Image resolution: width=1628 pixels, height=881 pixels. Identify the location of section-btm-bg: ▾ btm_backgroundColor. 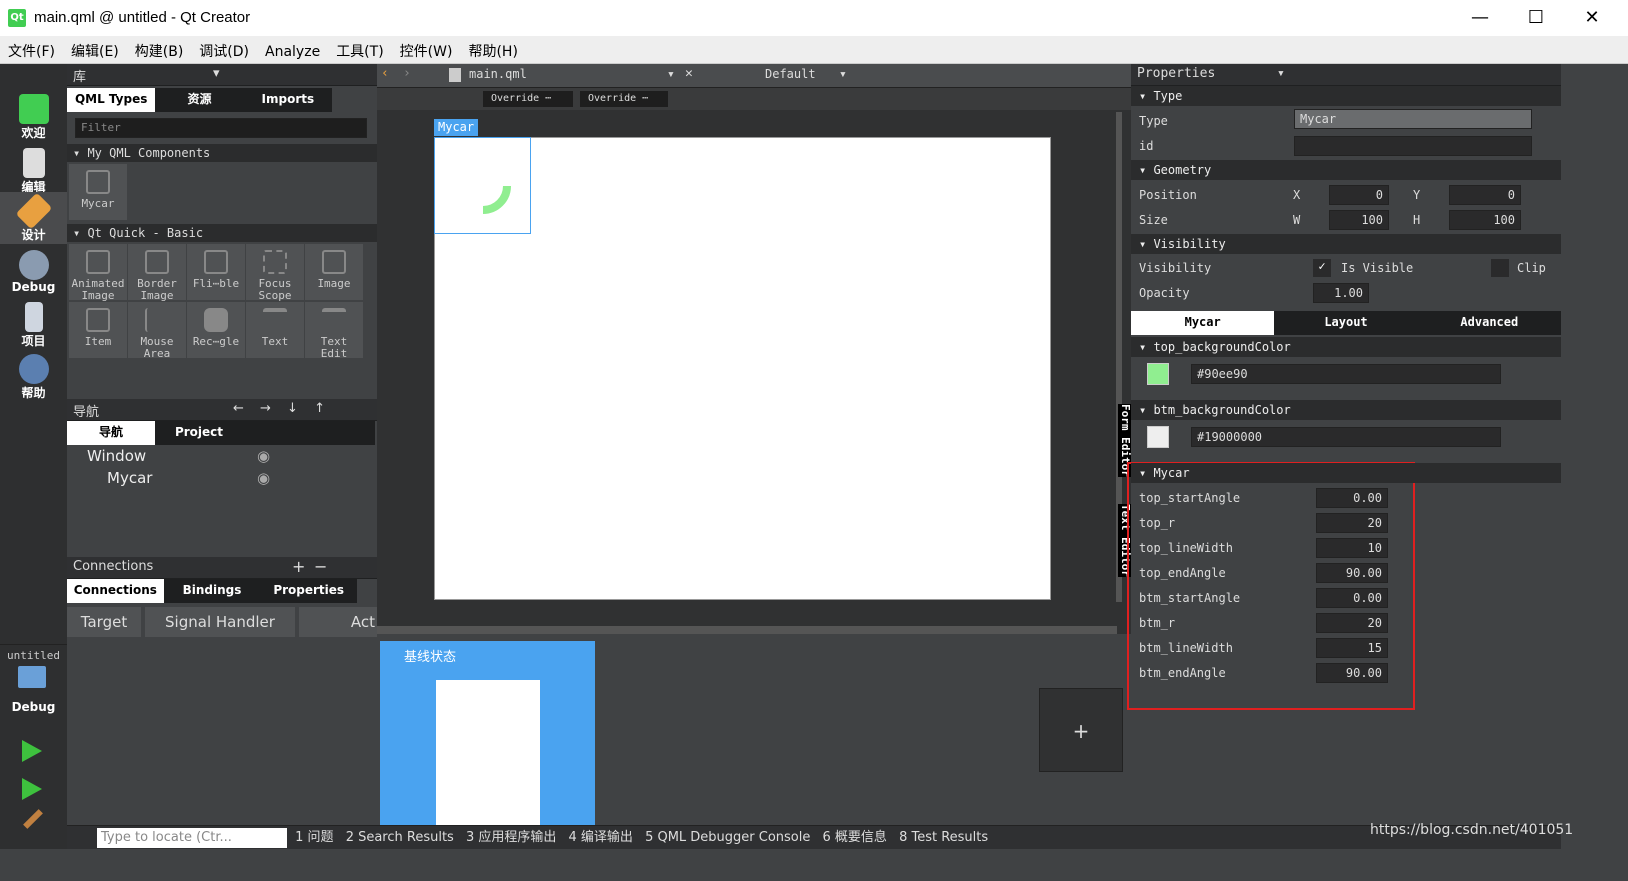
(1346, 410).